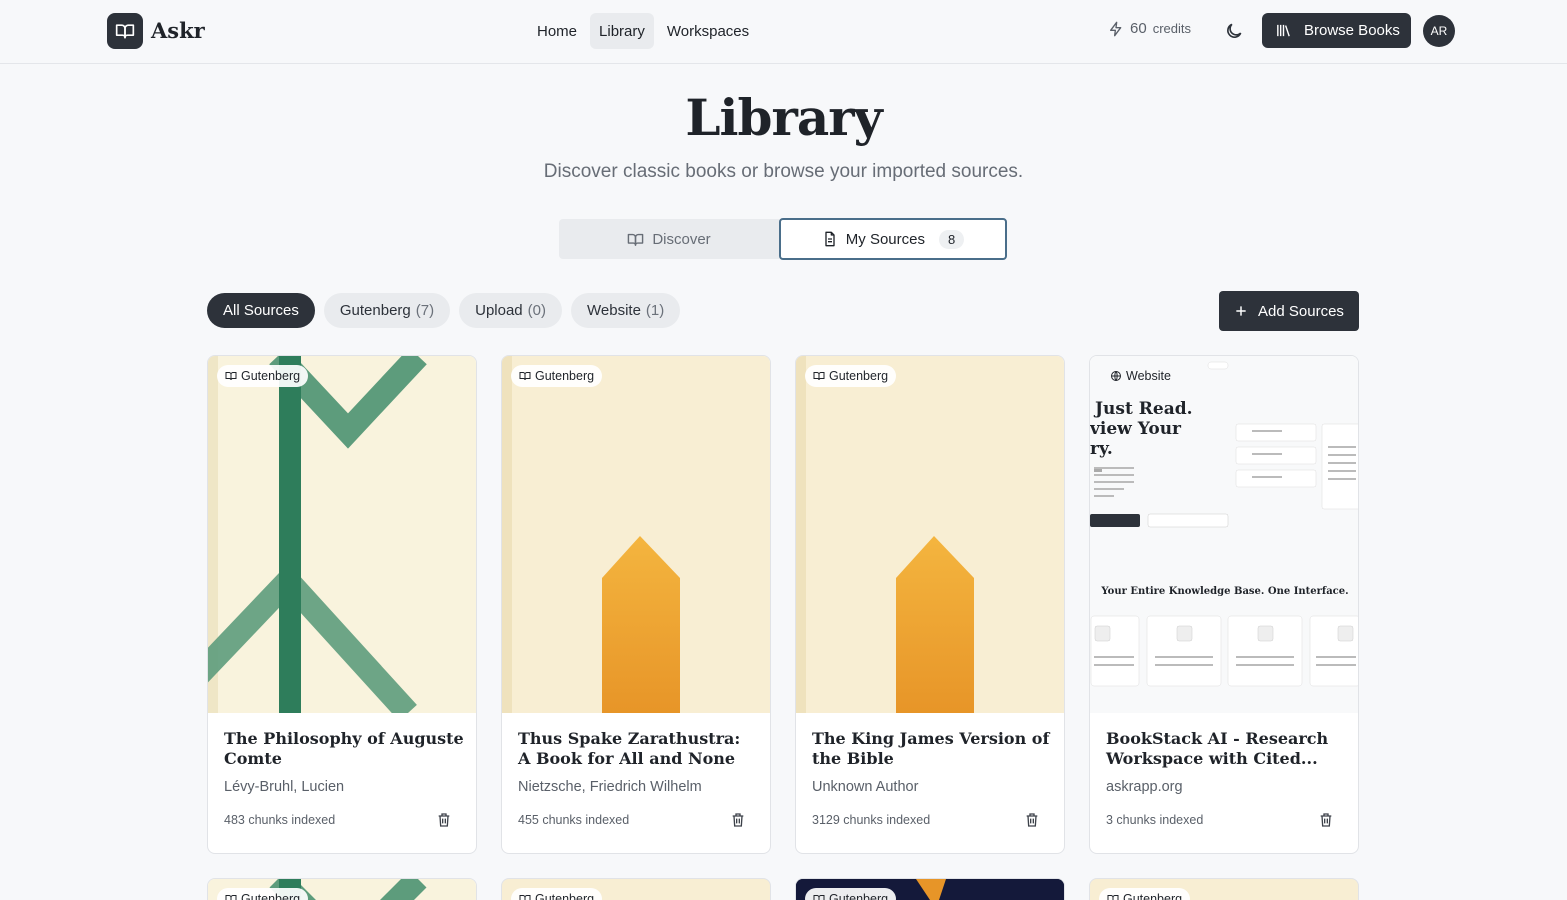 This screenshot has height=900, width=1567. What do you see at coordinates (1241, 311) in the screenshot?
I see `plus-icon` at bounding box center [1241, 311].